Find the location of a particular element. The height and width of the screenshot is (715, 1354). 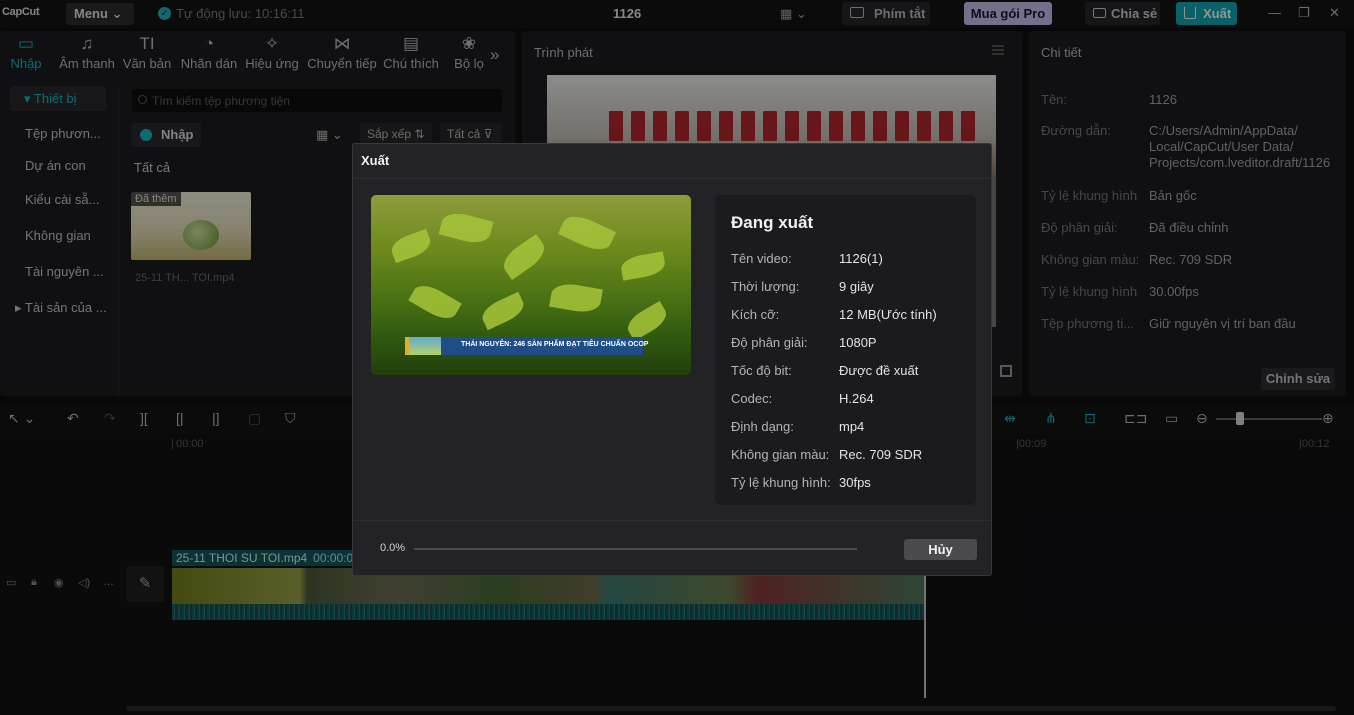

info-value: Được đề xuất is located at coordinates (879, 370).